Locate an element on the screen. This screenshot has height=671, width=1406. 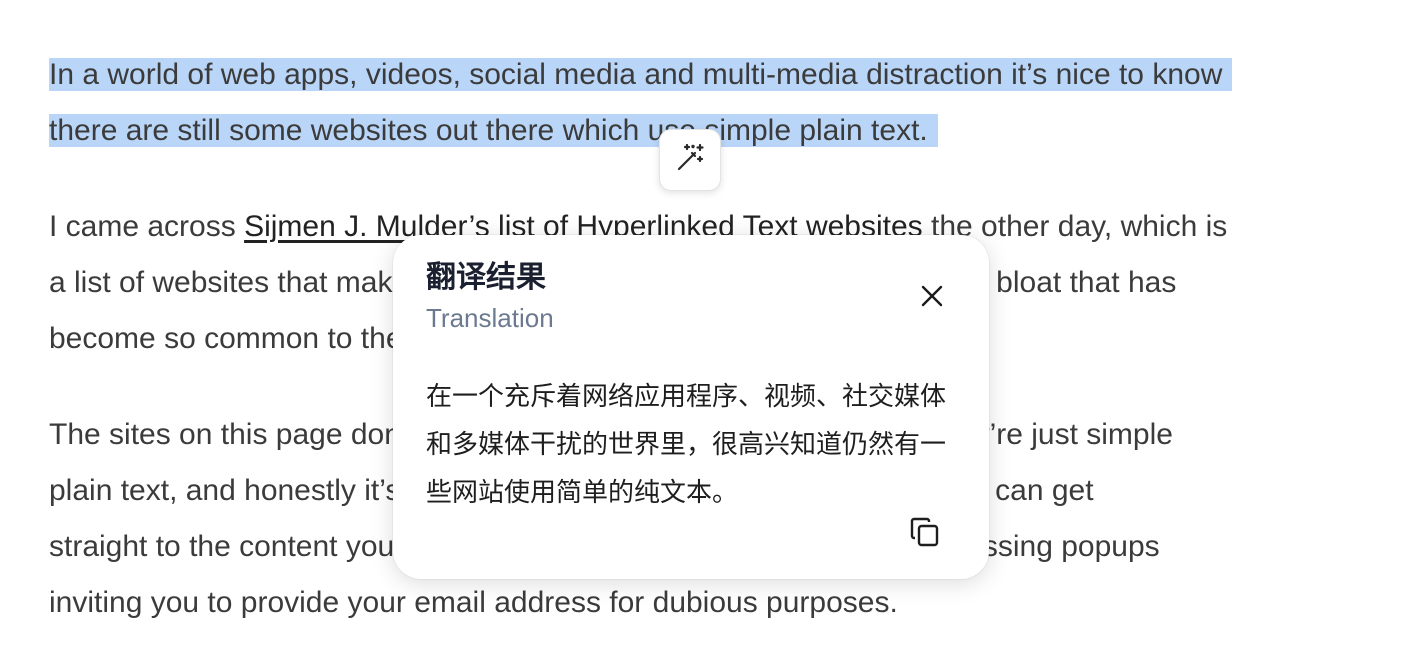
popup-title: 翻译结果 is located at coordinates (486, 277).